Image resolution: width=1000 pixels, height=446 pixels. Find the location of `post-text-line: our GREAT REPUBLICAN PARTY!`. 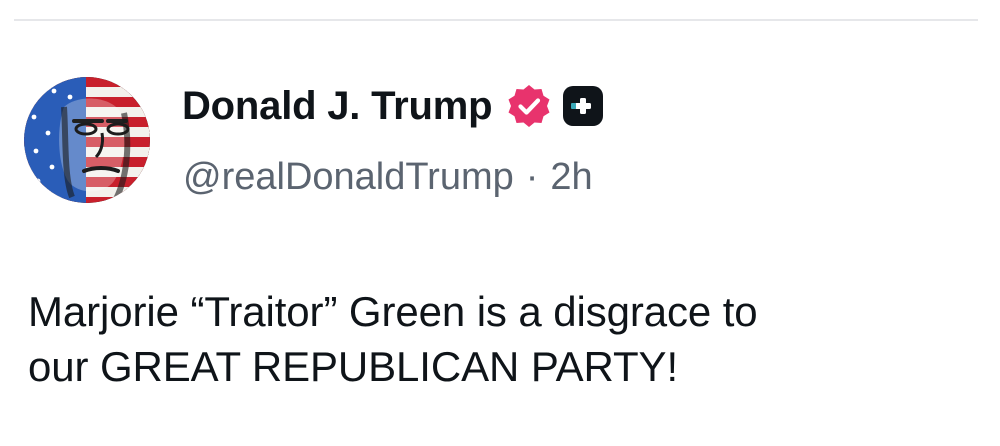

post-text-line: our GREAT REPUBLICAN PARTY! is located at coordinates (353, 366).